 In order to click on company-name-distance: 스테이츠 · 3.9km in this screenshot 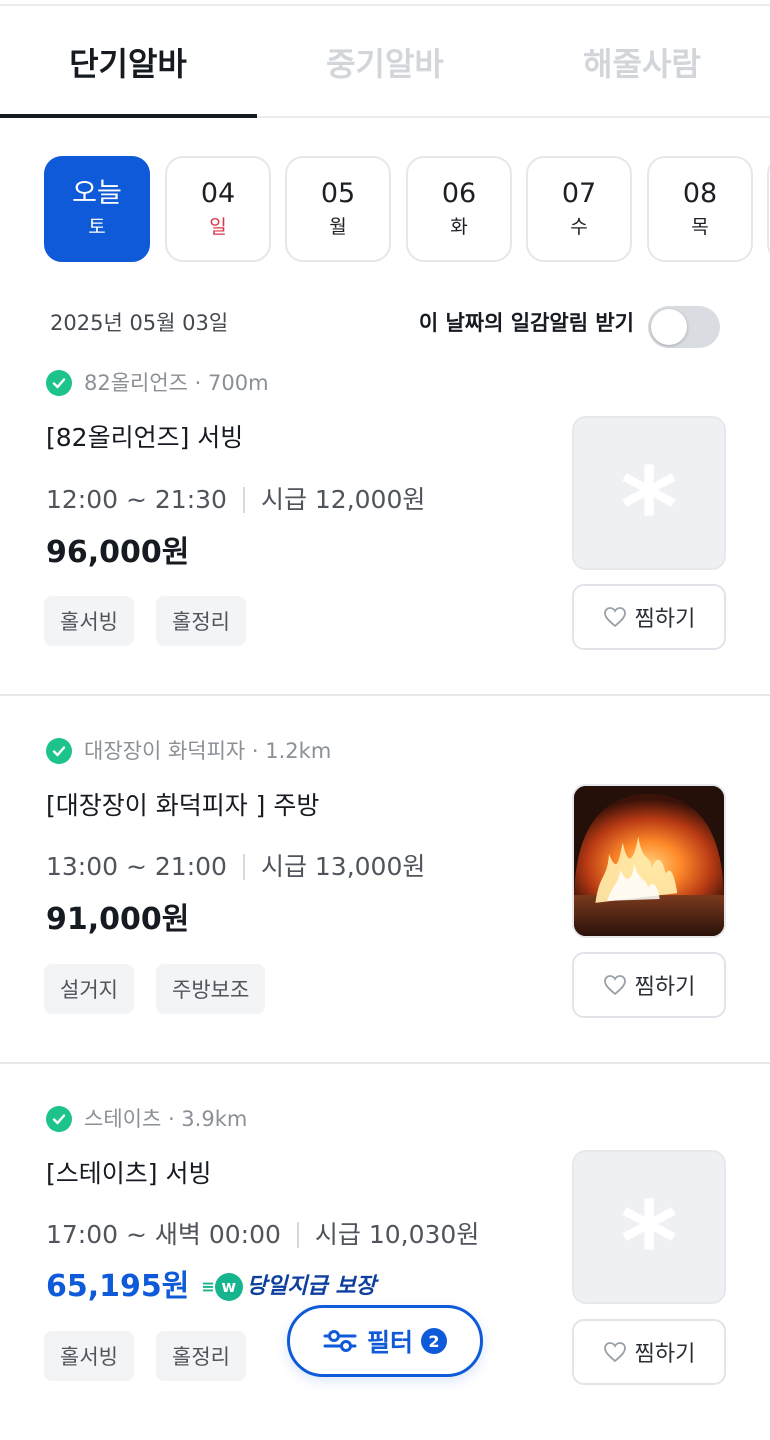, I will do `click(166, 1119)`.